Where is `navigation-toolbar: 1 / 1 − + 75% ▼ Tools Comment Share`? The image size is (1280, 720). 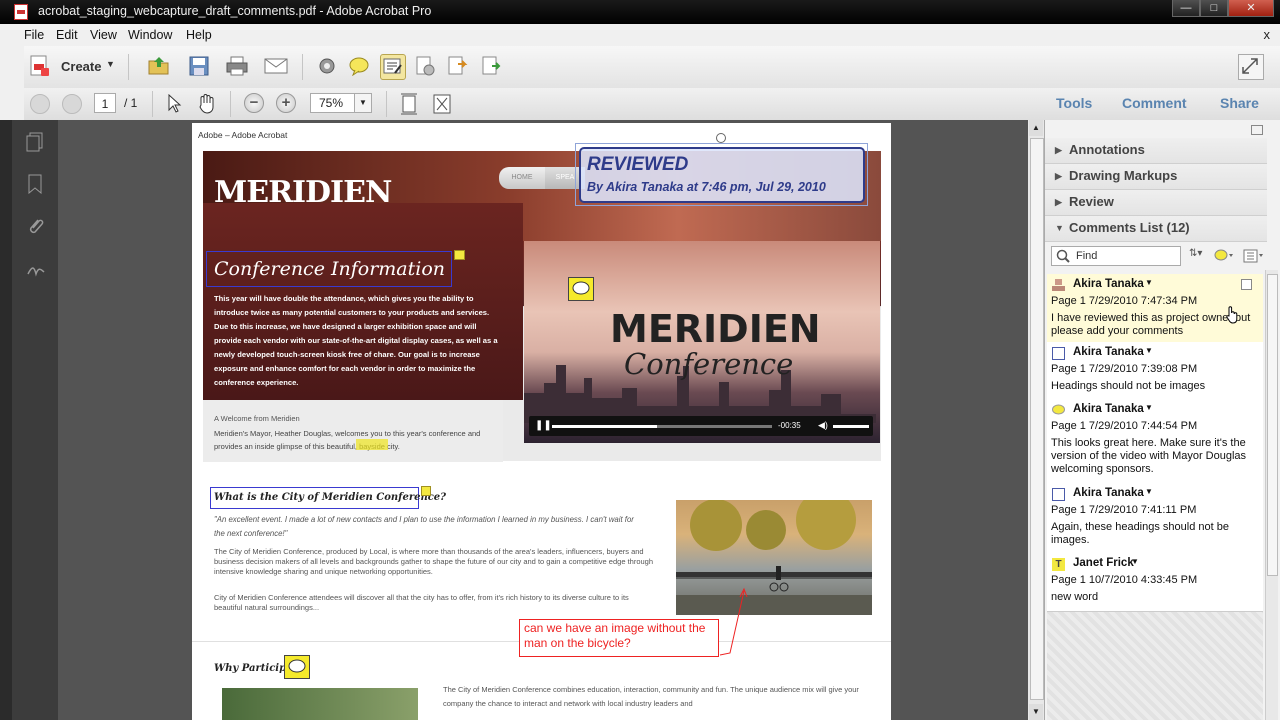 navigation-toolbar: 1 / 1 − + 75% ▼ Tools Comment Share is located at coordinates (652, 104).